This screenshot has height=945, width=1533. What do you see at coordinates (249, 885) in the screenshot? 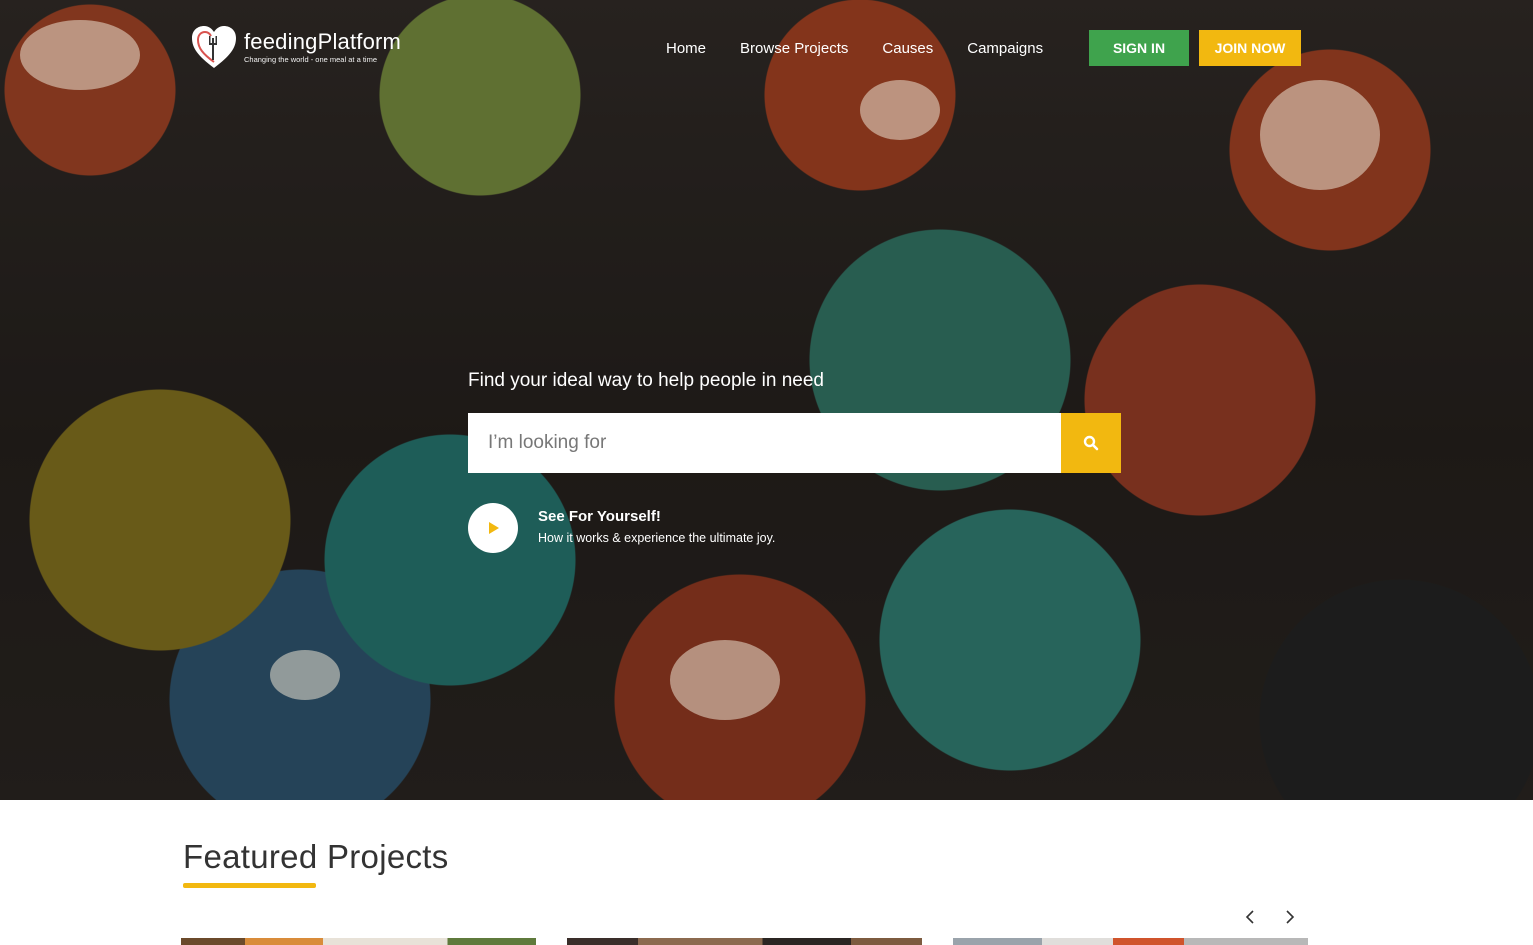
I see `title-underline` at bounding box center [249, 885].